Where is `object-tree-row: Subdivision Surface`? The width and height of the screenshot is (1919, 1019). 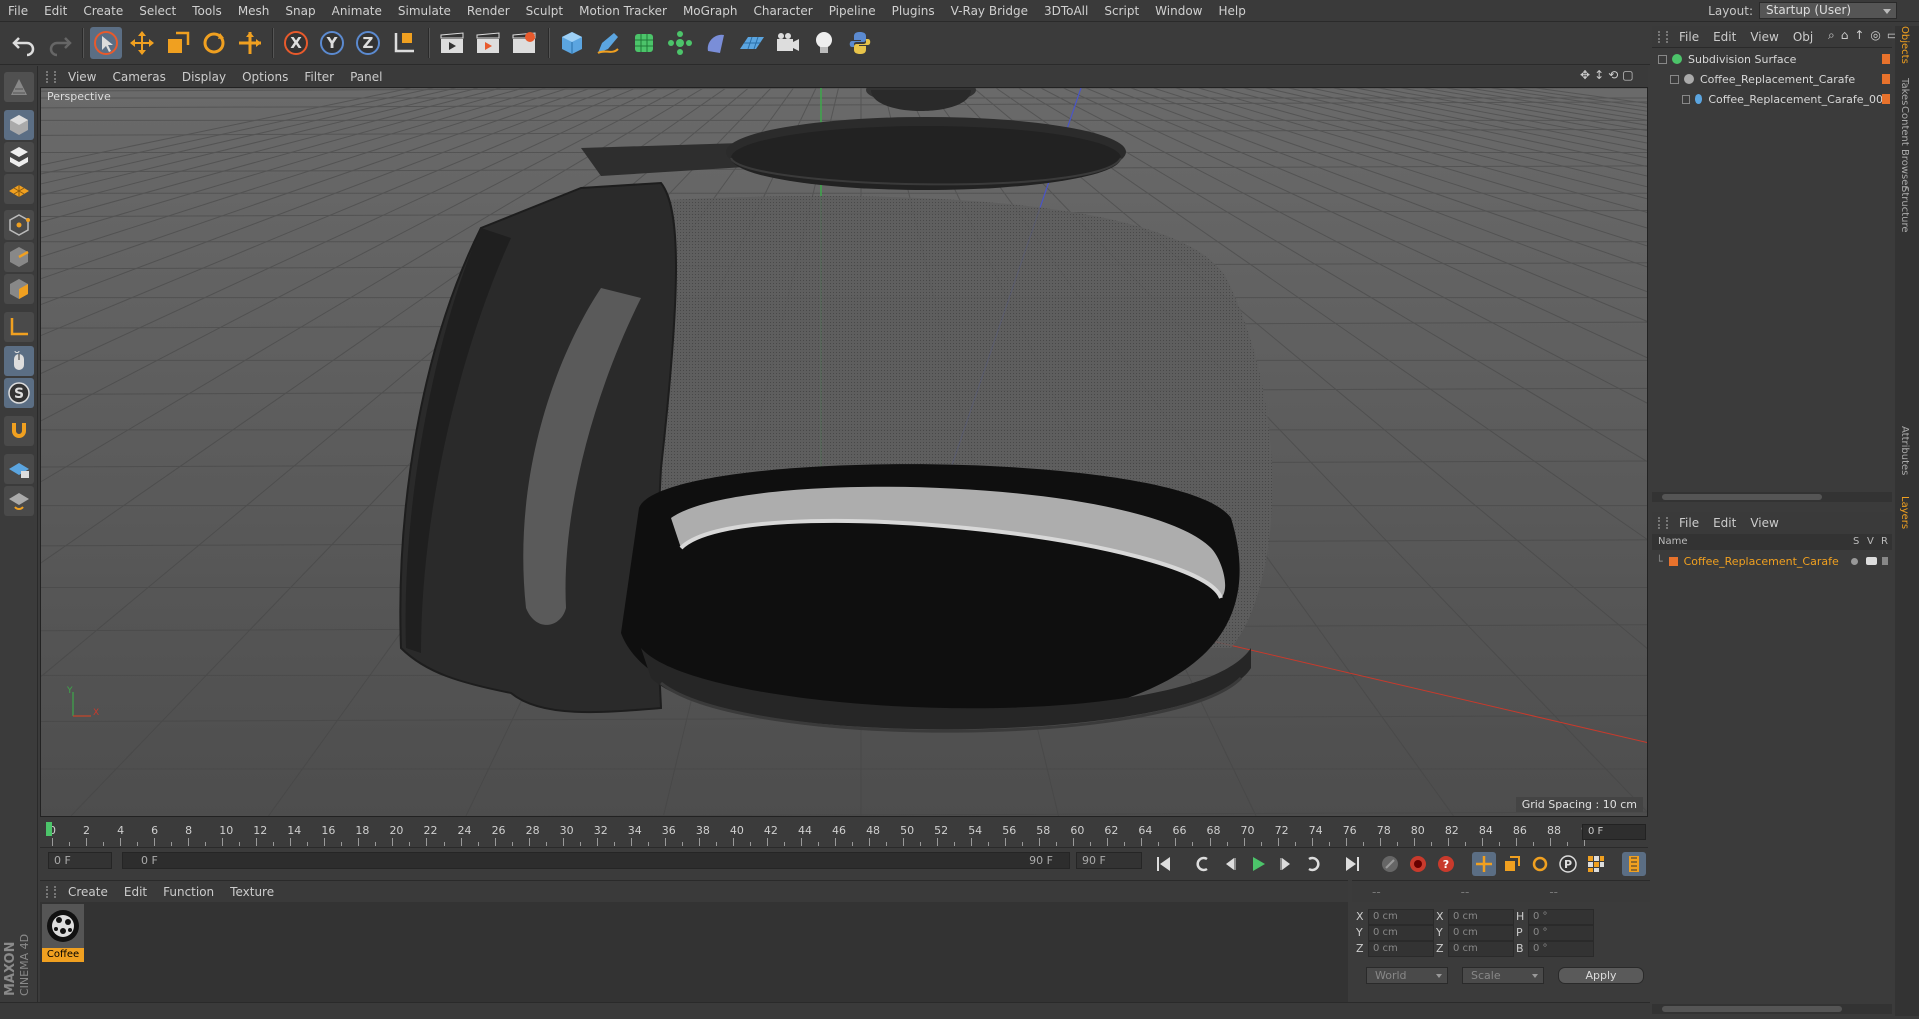 object-tree-row: Subdivision Surface is located at coordinates (1774, 59).